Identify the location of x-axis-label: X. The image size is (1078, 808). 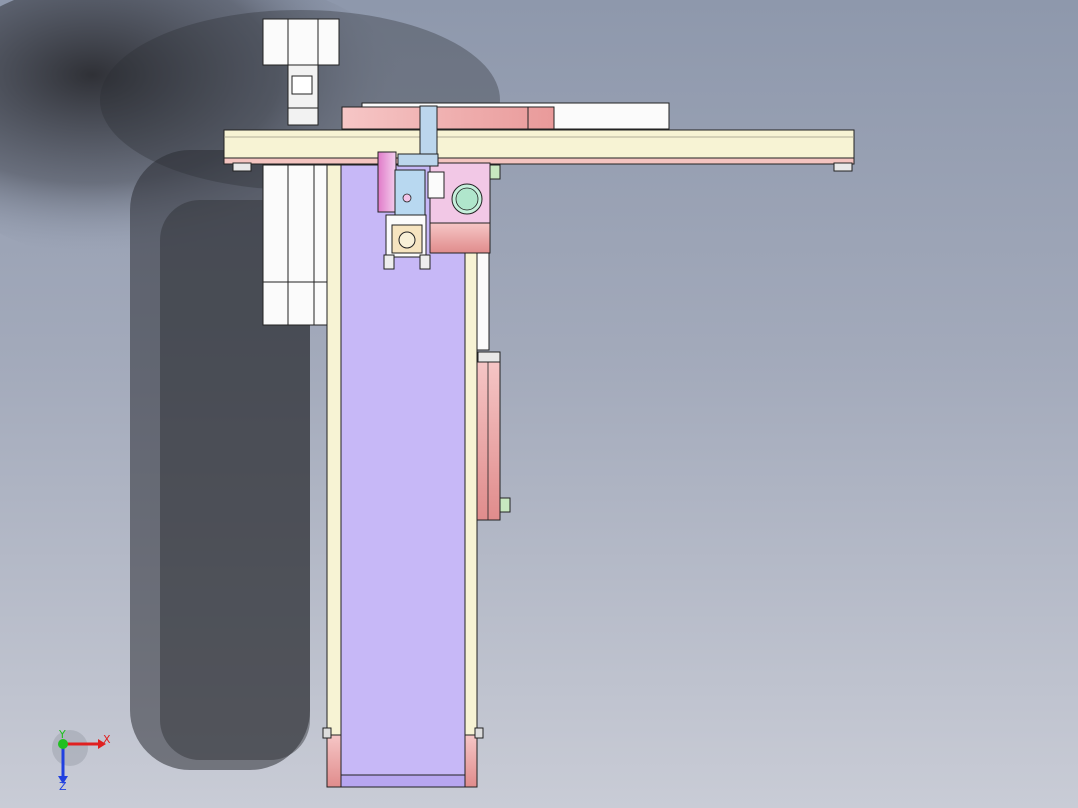
(107, 739).